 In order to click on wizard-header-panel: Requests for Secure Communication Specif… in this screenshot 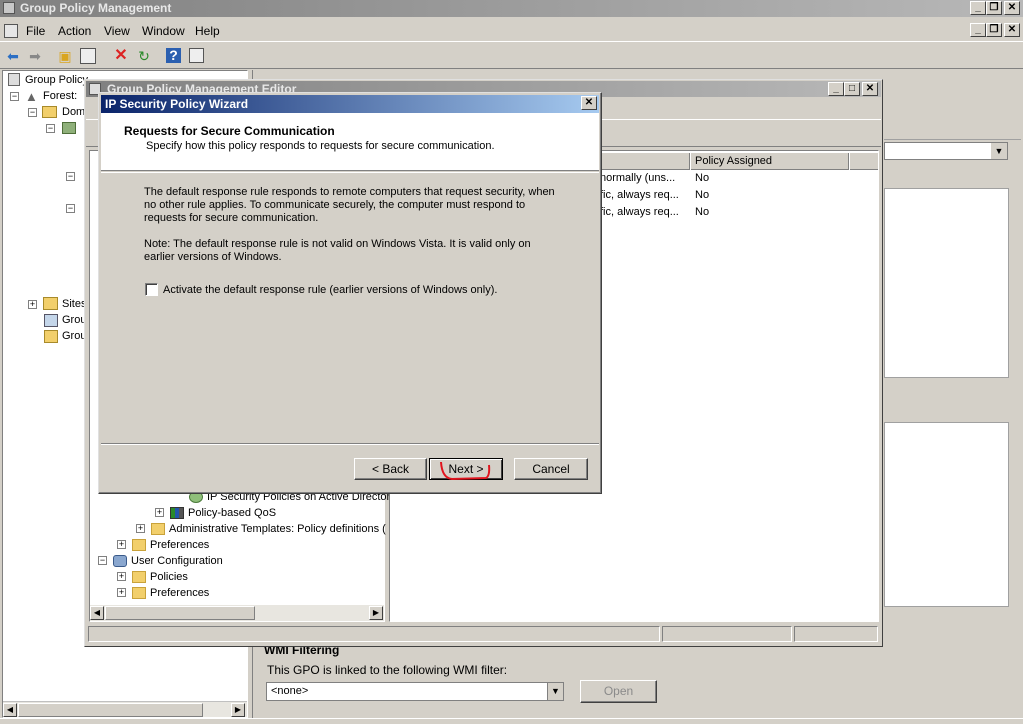, I will do `click(350, 142)`.